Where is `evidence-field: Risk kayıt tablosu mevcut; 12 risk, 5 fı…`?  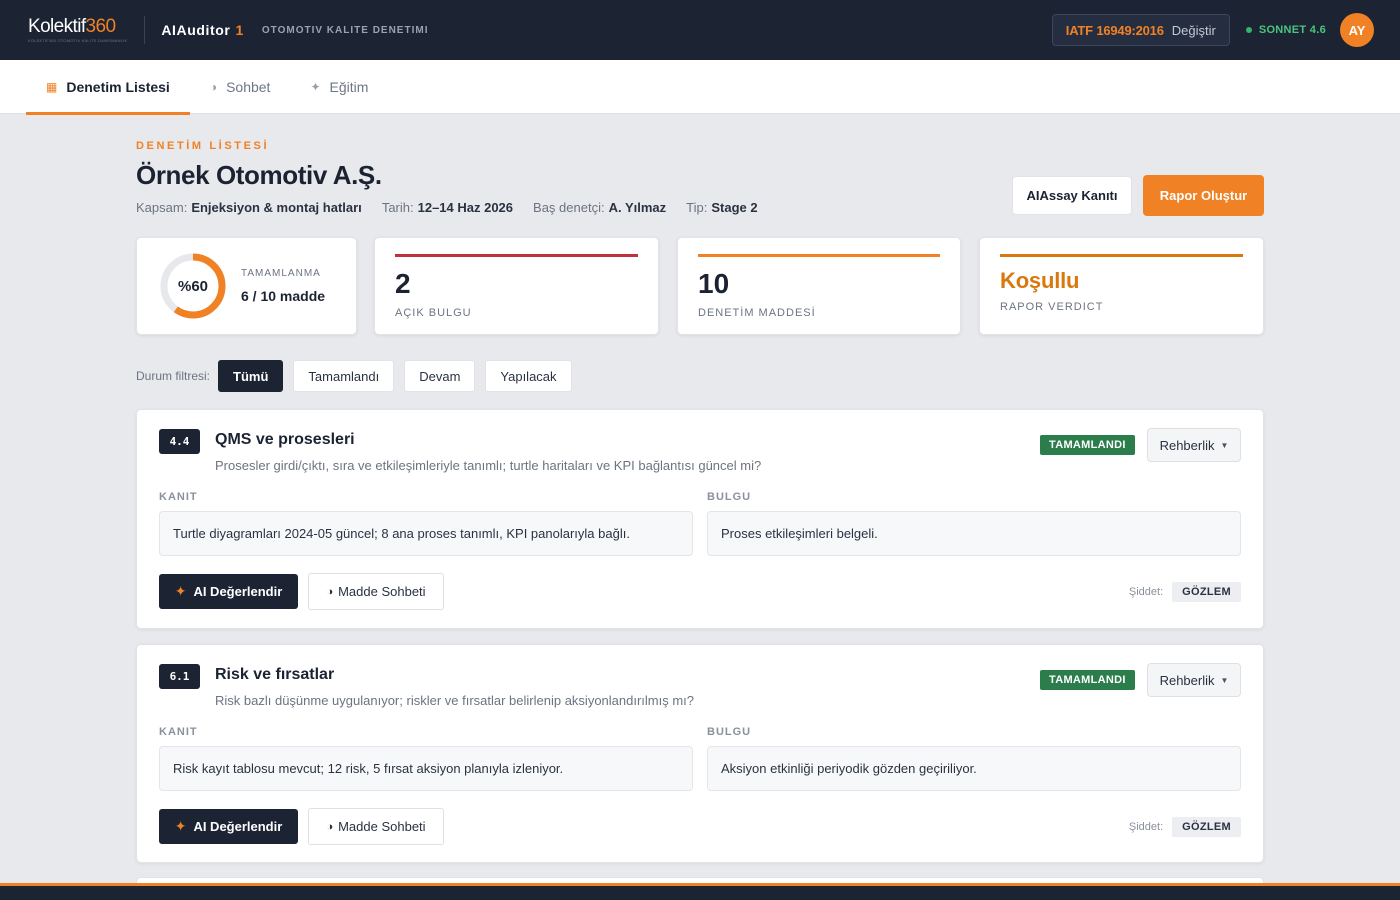
evidence-field: Risk kayıt tablosu mevcut; 12 risk, 5 fı… is located at coordinates (426, 768).